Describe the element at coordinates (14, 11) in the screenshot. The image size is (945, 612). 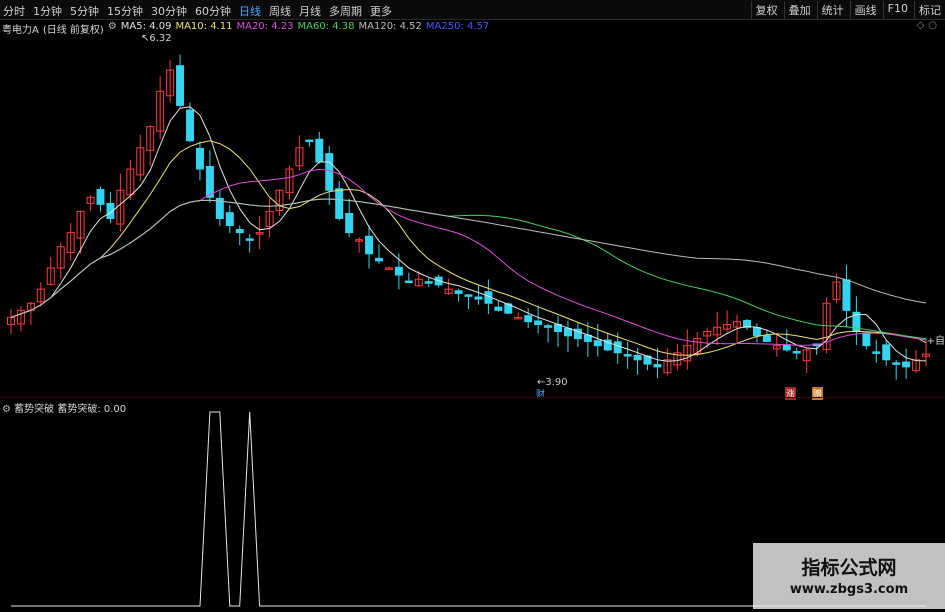
I see `tab-intraday: 分时` at that location.